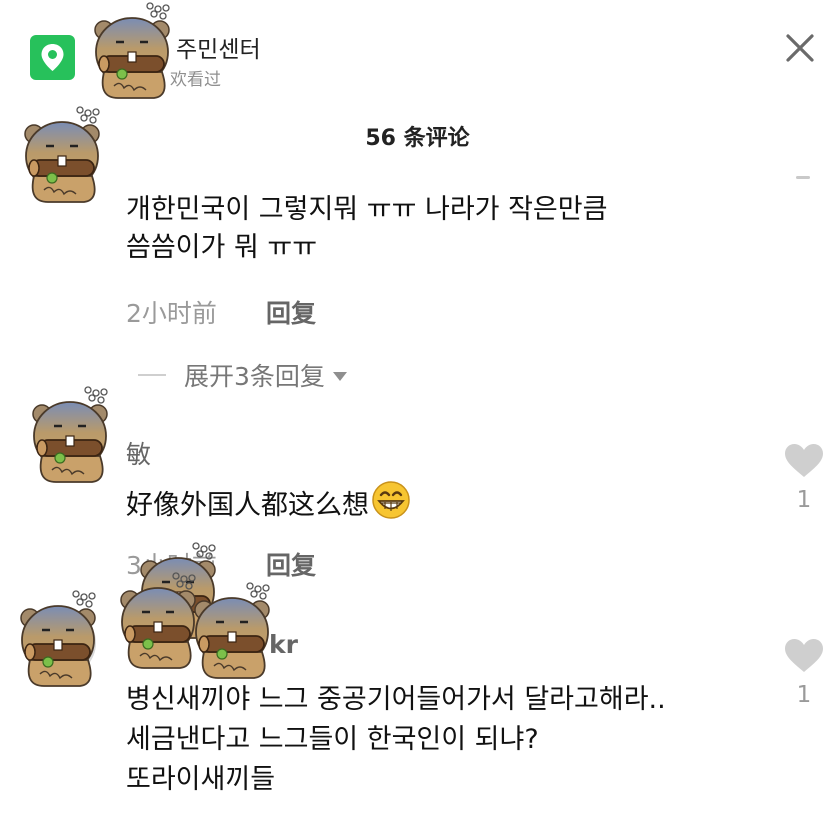 The height and width of the screenshot is (824, 835). What do you see at coordinates (218, 47) in the screenshot?
I see `location-title: 주민센터` at bounding box center [218, 47].